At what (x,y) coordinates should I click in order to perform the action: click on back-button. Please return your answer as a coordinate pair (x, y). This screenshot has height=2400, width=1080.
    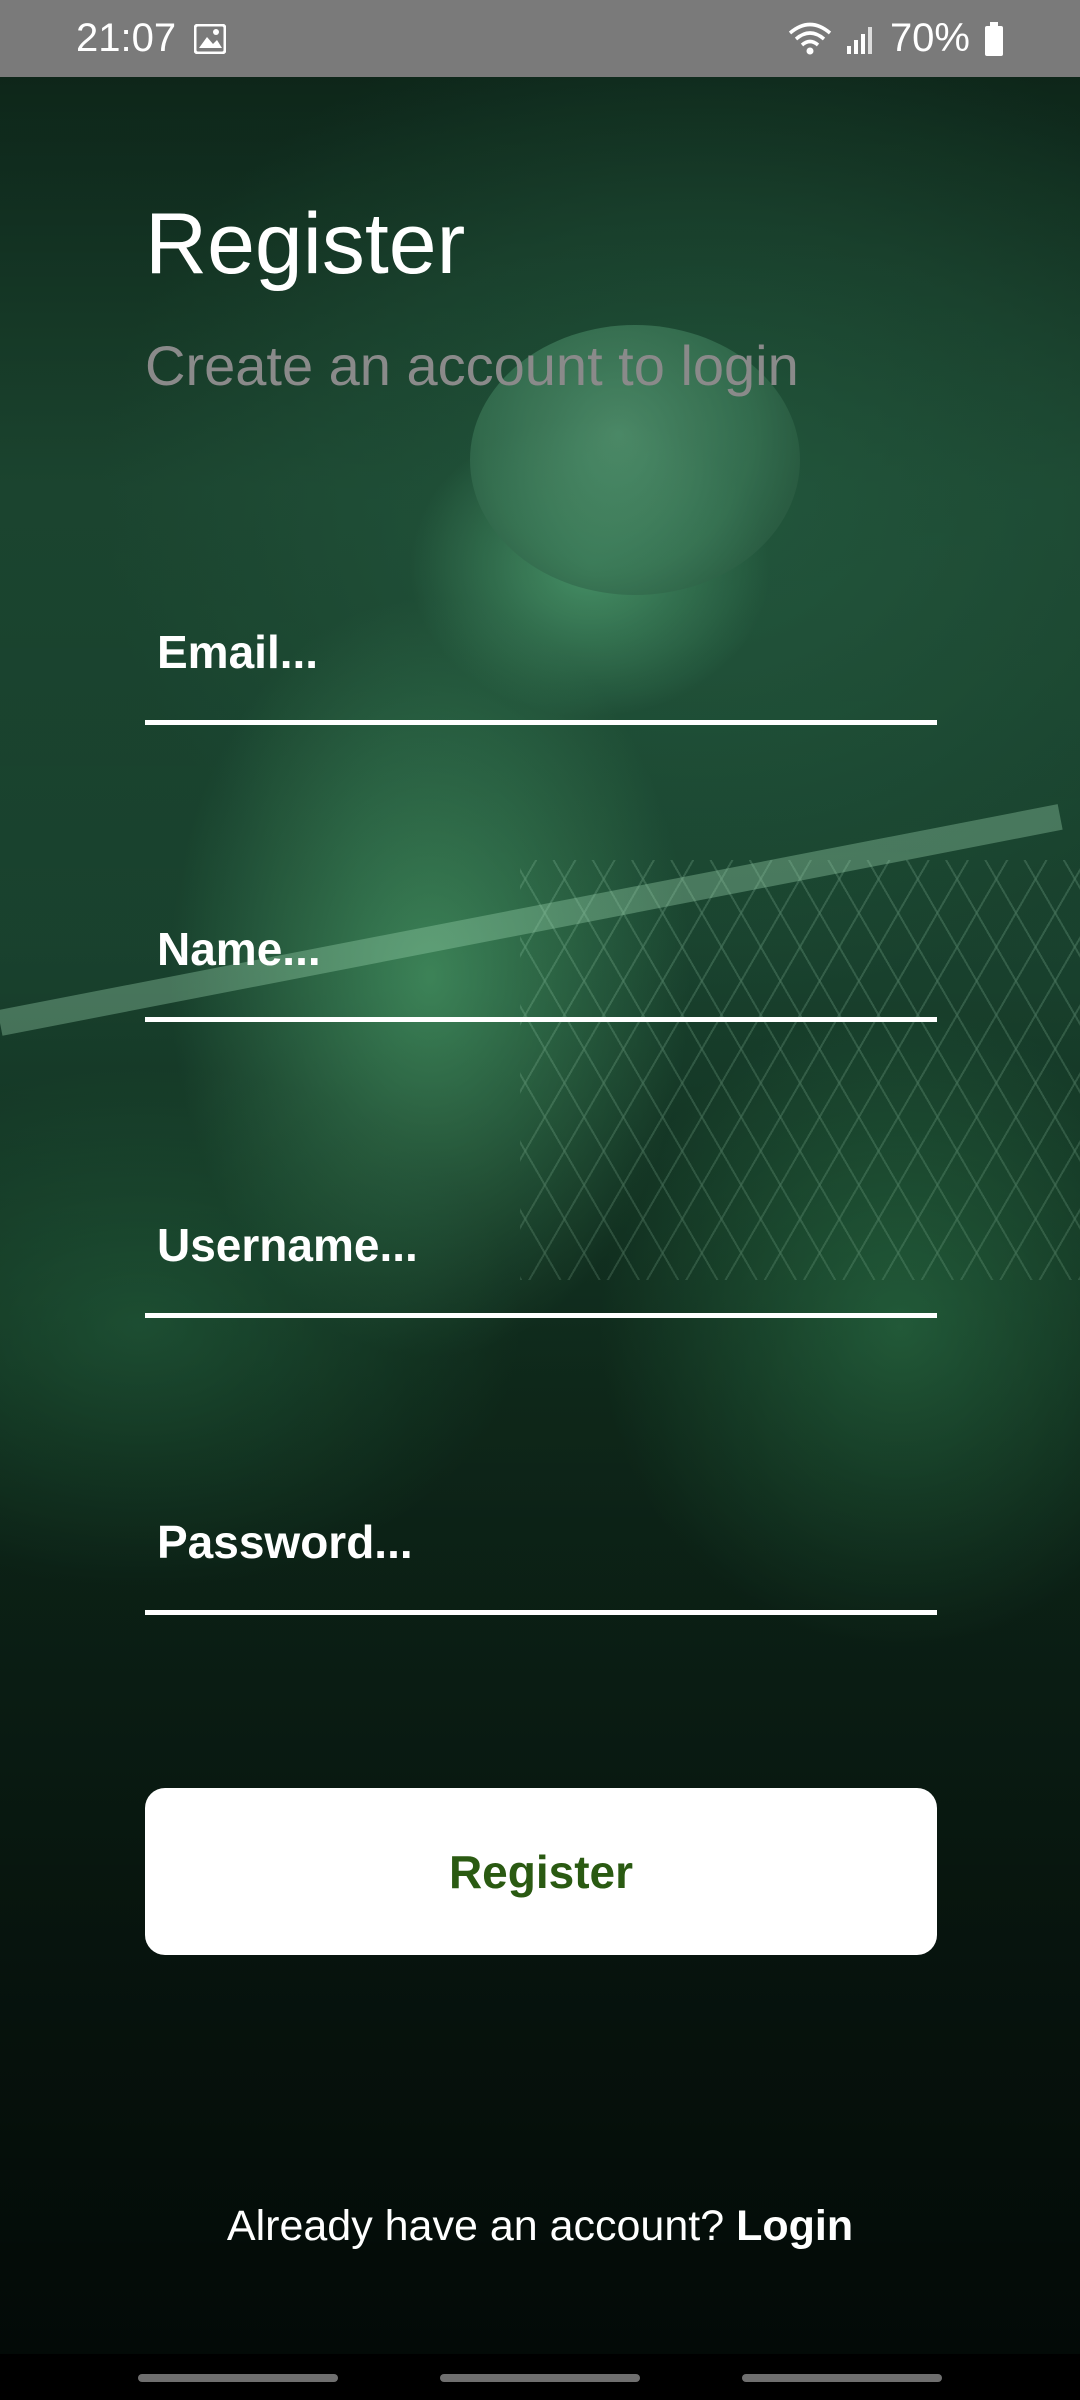
    Looking at the image, I should click on (842, 2378).